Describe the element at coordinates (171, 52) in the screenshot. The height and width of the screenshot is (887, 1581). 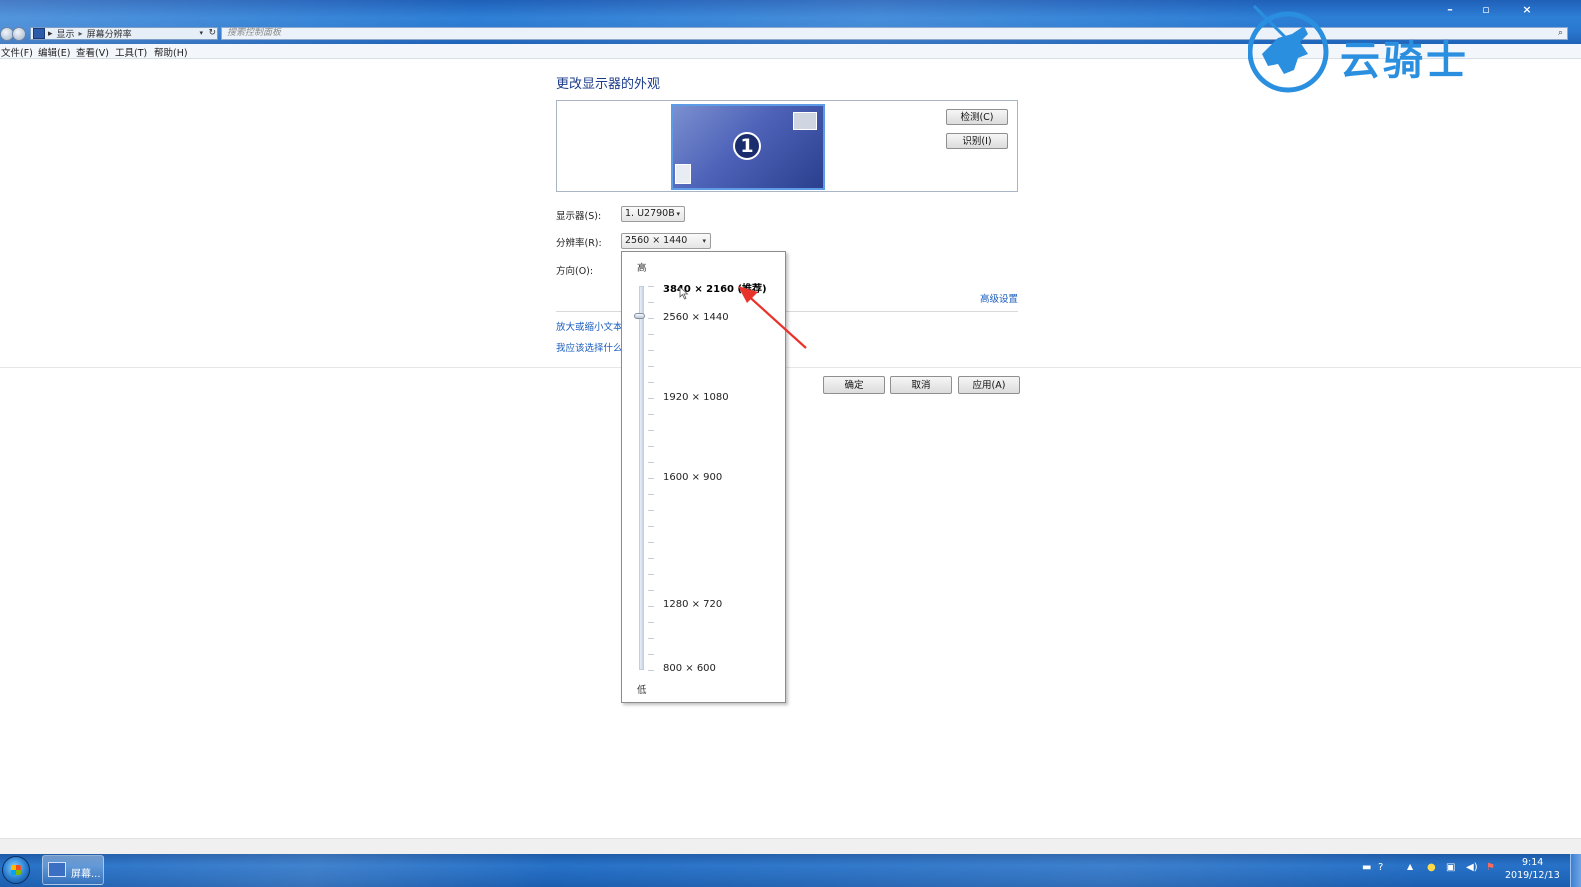
I see `menu-help: 帮助(H)` at that location.